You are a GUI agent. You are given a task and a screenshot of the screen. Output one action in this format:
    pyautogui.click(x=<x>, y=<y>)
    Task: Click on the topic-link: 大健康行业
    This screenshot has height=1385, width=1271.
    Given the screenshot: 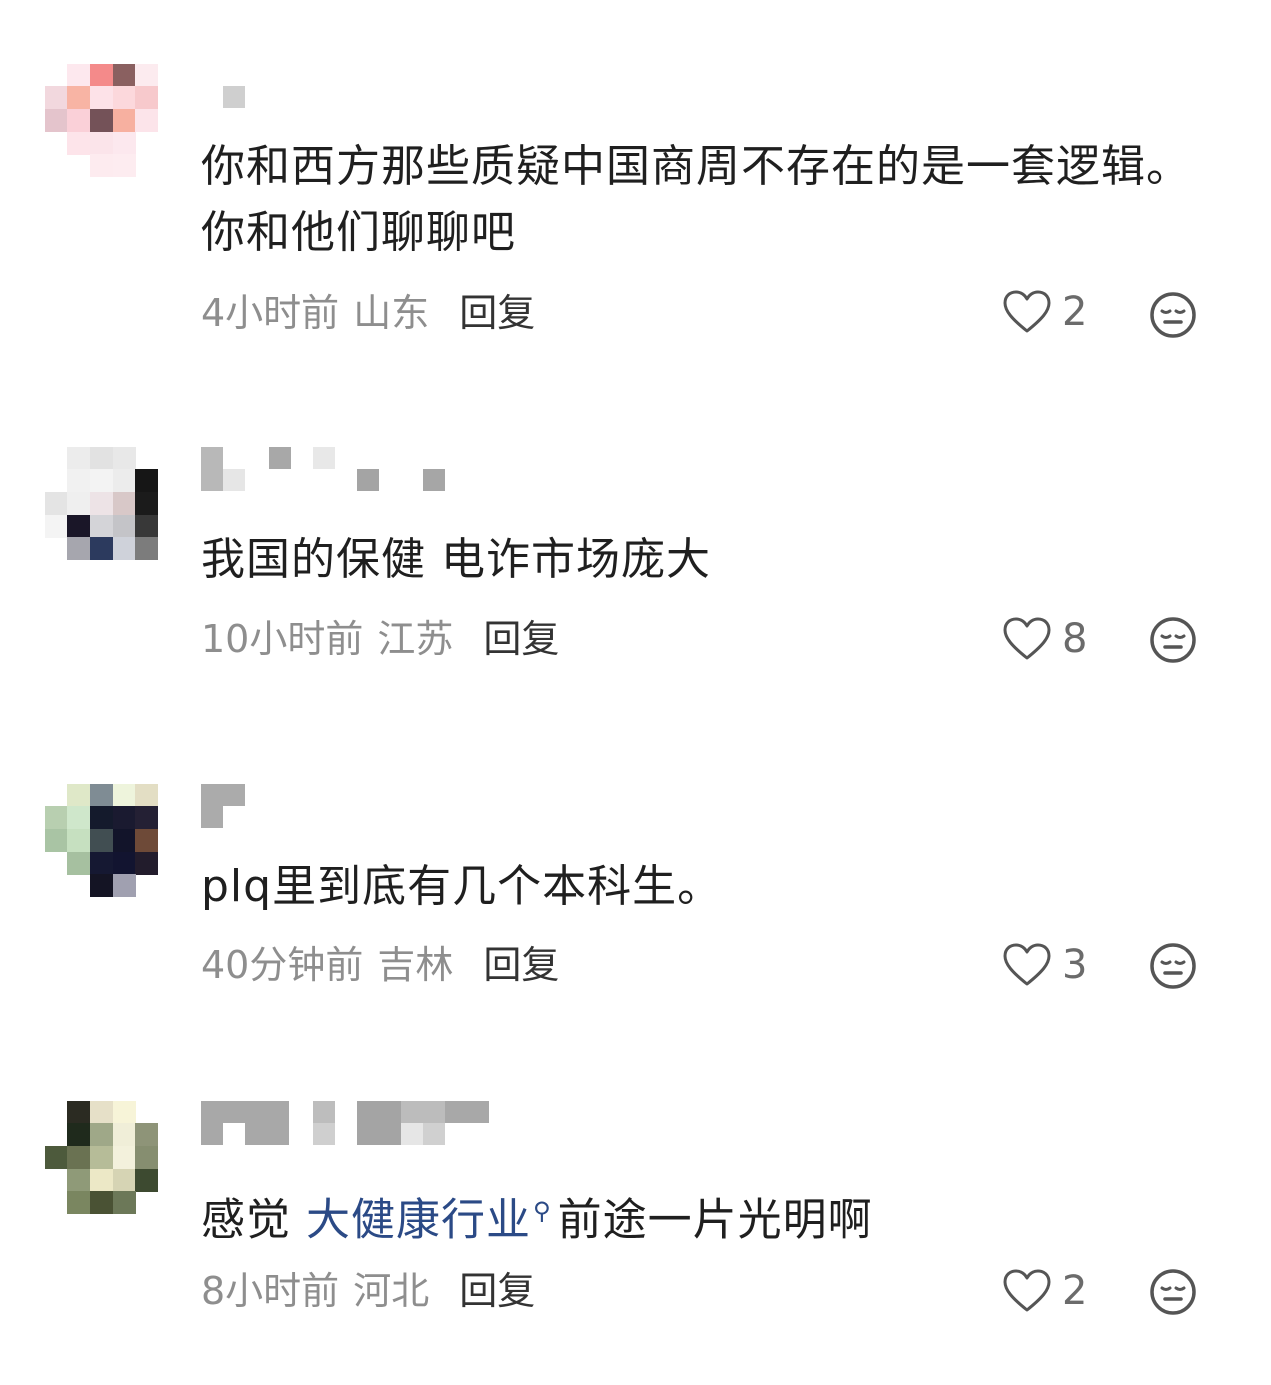 What is the action you would take?
    pyautogui.click(x=418, y=1220)
    